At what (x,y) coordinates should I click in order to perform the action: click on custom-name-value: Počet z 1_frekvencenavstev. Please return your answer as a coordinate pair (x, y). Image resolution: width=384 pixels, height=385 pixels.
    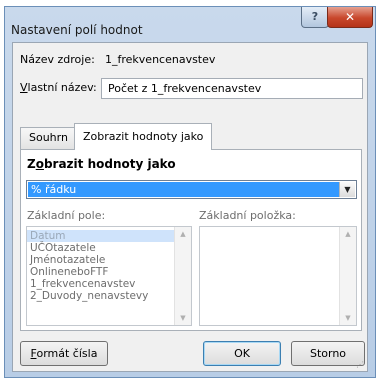
    Looking at the image, I should click on (185, 88).